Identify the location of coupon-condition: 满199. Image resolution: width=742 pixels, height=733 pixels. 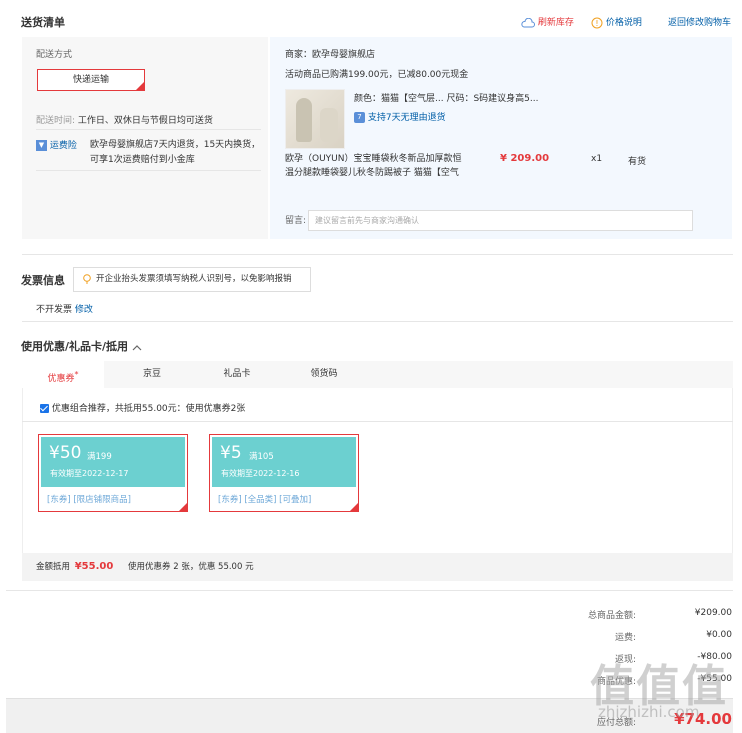
(99, 457).